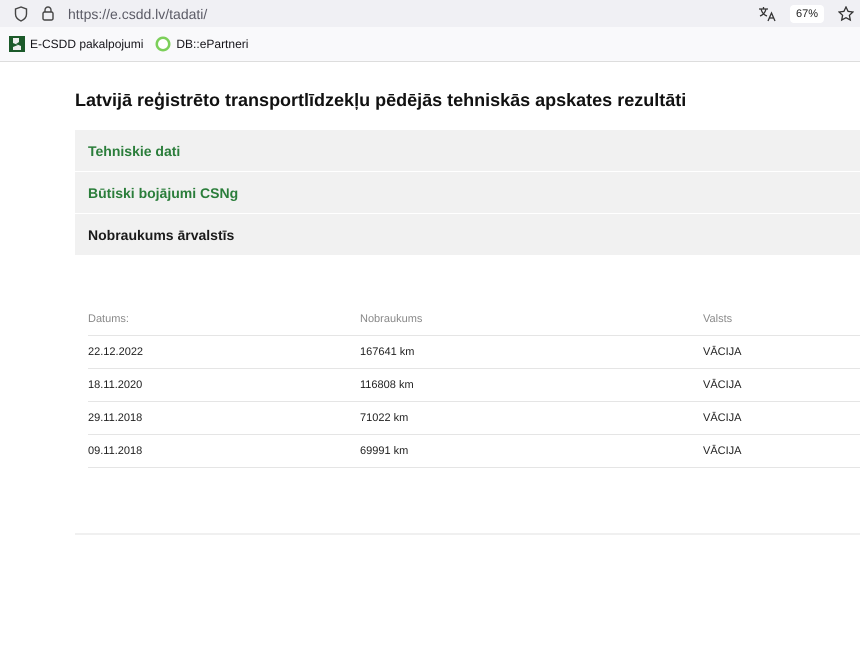 Image resolution: width=860 pixels, height=645 pixels. I want to click on address-field: https://e.csdd.lv/tadati/, so click(406, 14).